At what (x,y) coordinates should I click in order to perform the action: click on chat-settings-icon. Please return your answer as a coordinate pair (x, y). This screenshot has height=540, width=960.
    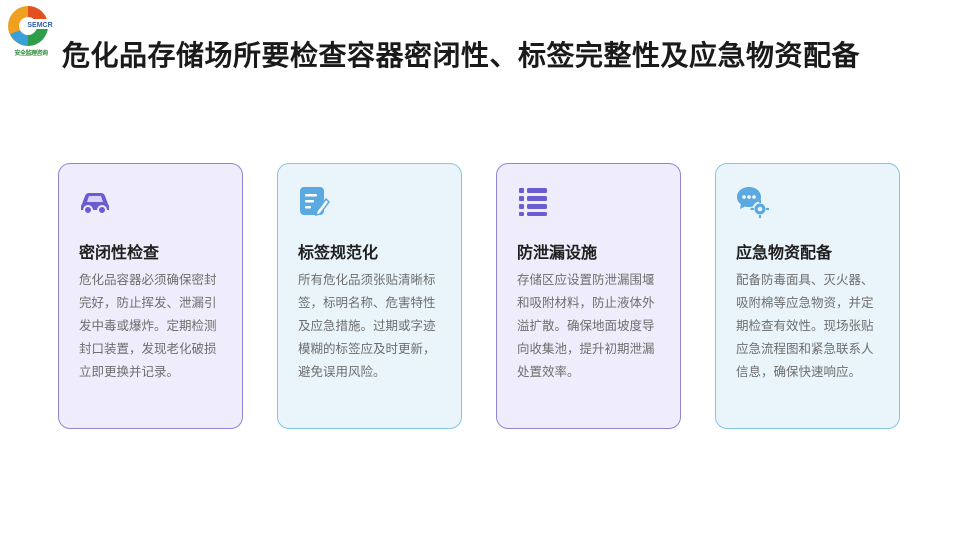
    Looking at the image, I should click on (752, 201).